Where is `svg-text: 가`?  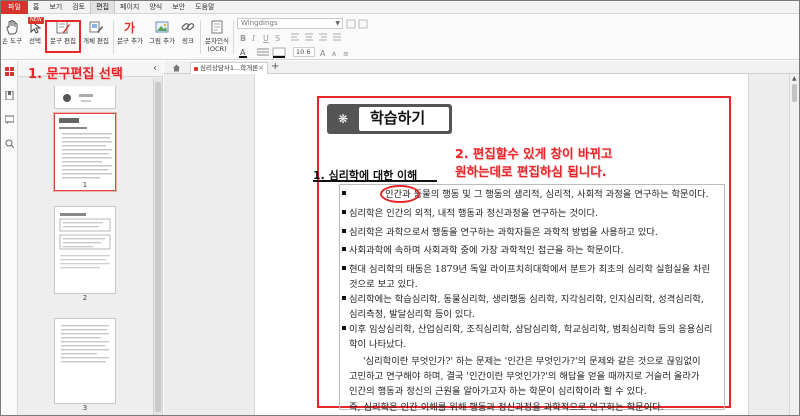
svg-text: 가 is located at coordinates (129, 27).